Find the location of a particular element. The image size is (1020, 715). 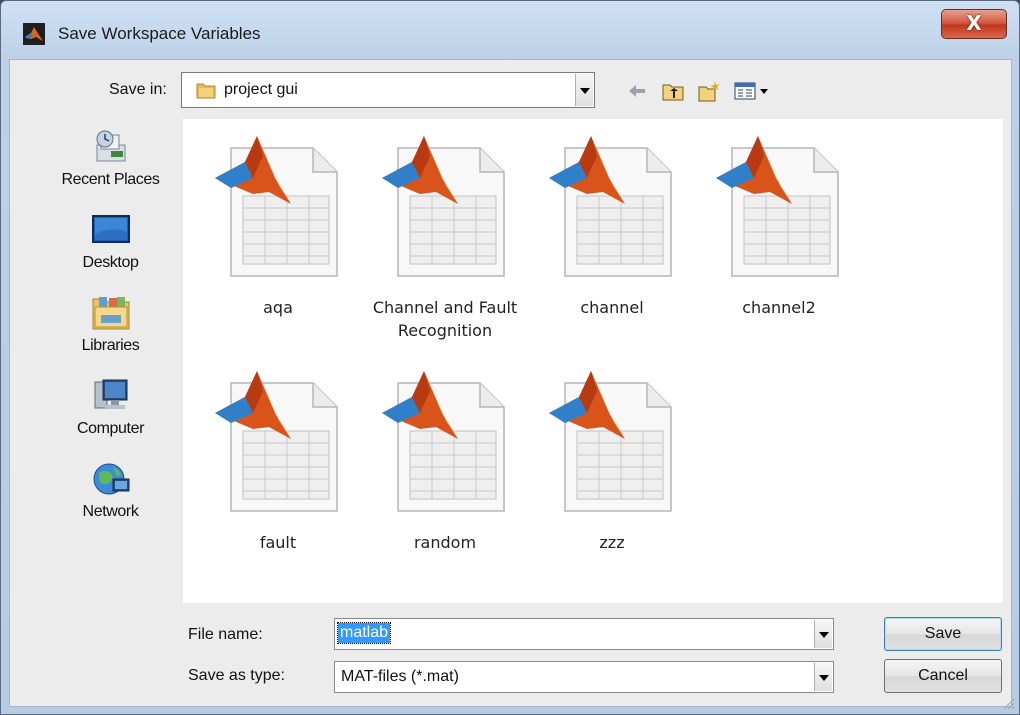

file-name-input: matlab is located at coordinates (584, 634).